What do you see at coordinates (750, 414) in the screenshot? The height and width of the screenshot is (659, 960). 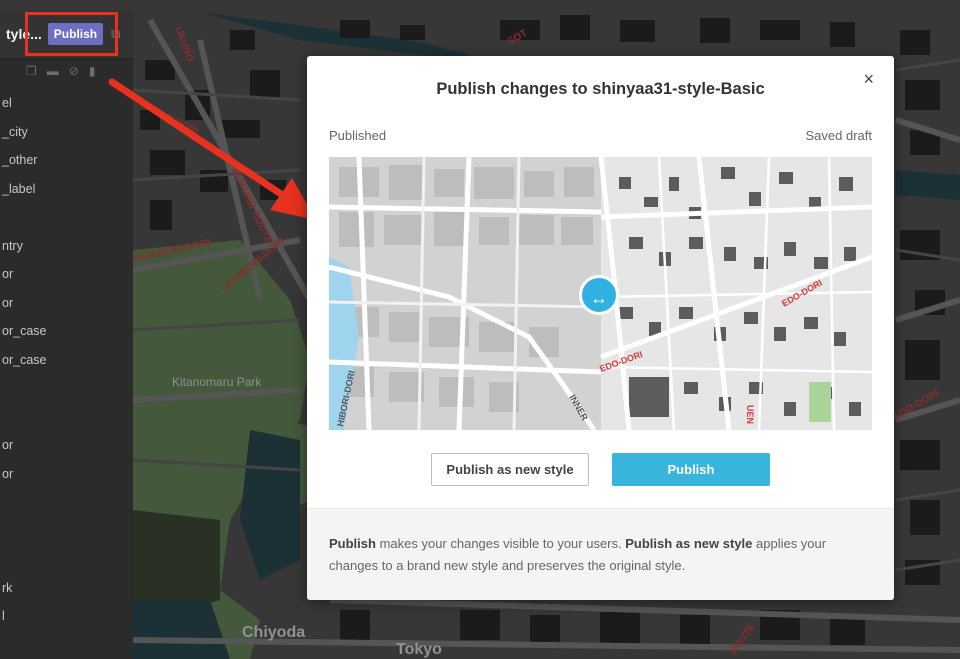 I see `compare-label-ueno: UEN` at bounding box center [750, 414].